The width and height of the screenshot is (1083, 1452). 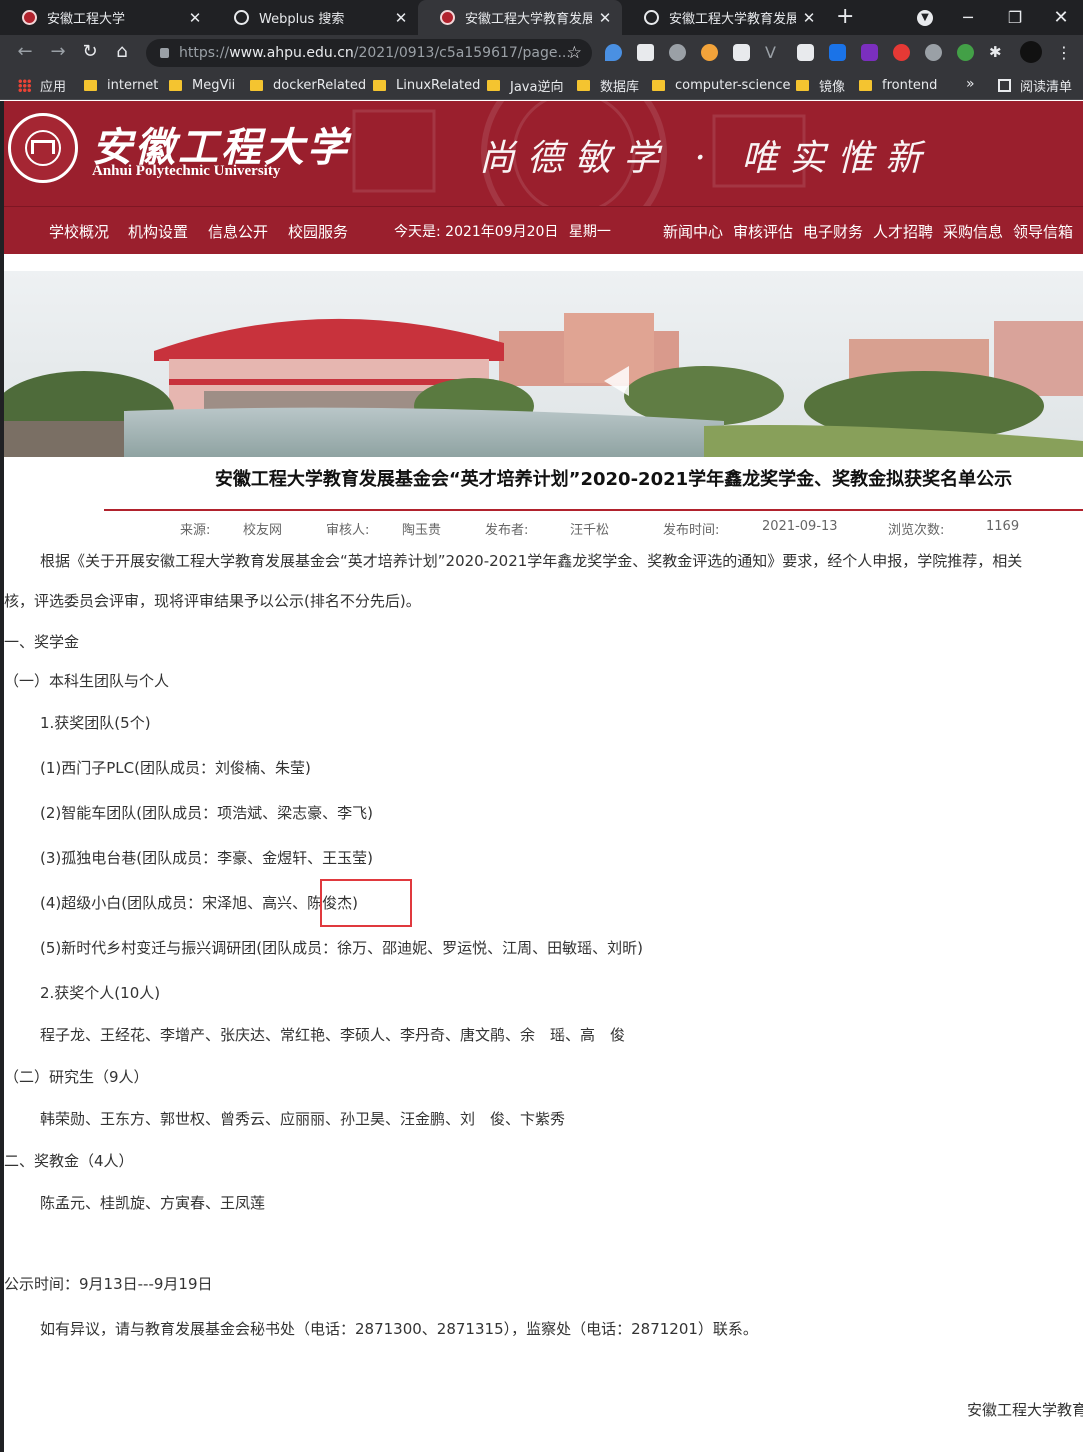 What do you see at coordinates (721, 85) in the screenshot?
I see `bookmark-folder-cs: computer-science` at bounding box center [721, 85].